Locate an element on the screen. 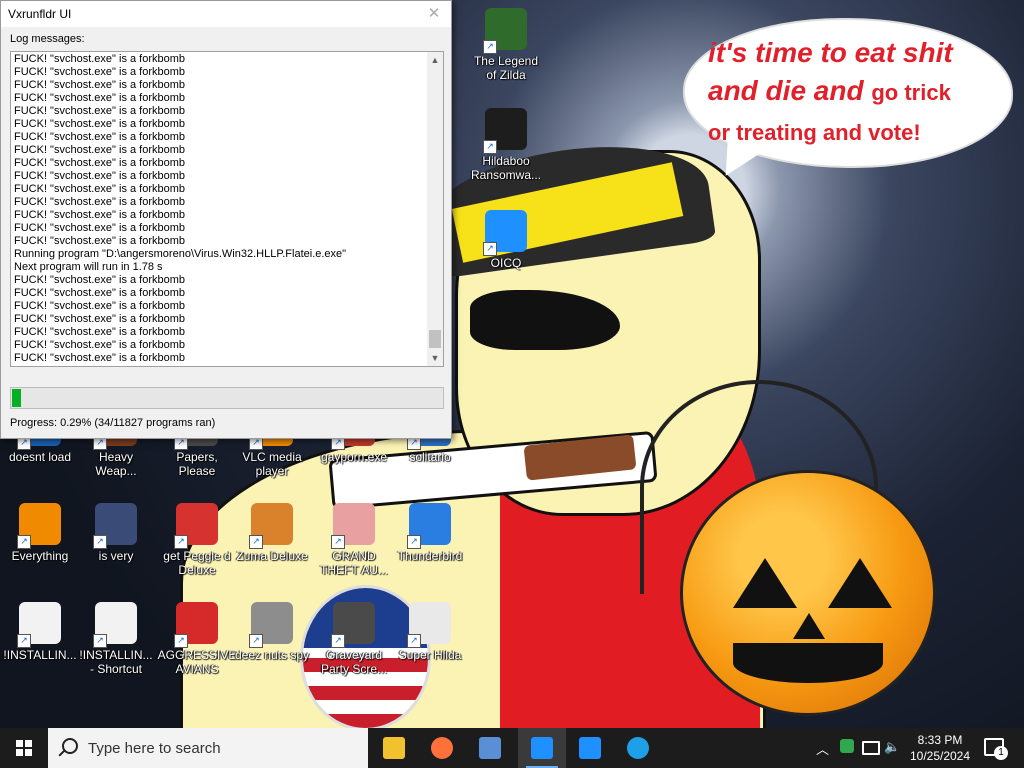 This screenshot has width=1024, height=768. log-scrollbar: ▲ ▼ is located at coordinates (435, 209).